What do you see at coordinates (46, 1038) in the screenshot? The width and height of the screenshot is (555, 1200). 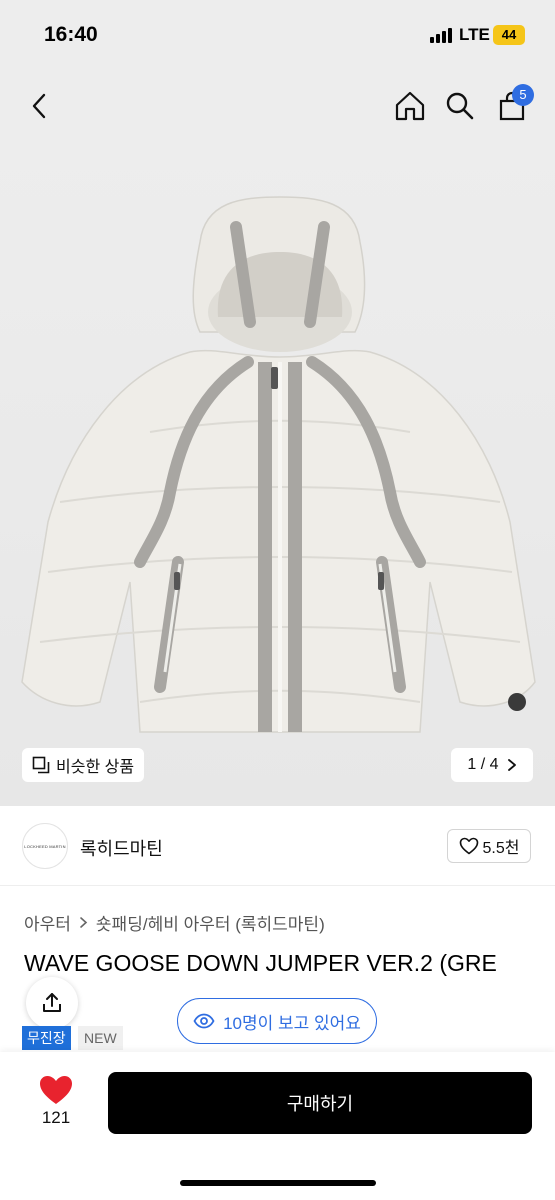 I see `store-tag: 무진장` at bounding box center [46, 1038].